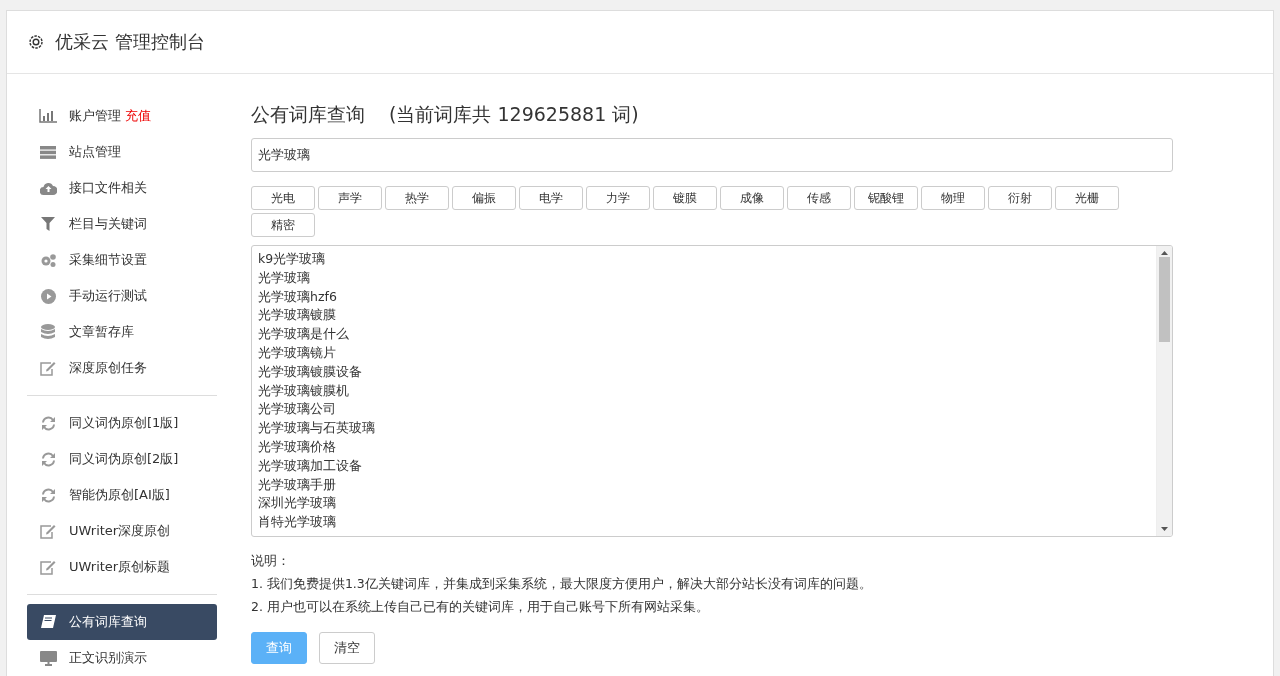  Describe the element at coordinates (122, 260) in the screenshot. I see `sidebar-item: 采集细节设置` at that location.